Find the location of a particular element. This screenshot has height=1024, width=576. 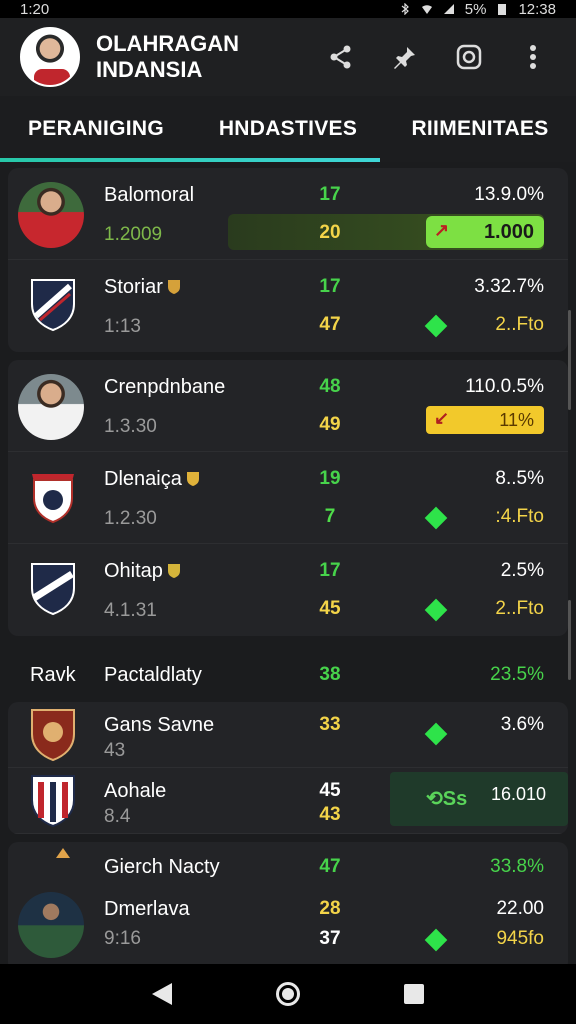

share-button is located at coordinates (341, 57).